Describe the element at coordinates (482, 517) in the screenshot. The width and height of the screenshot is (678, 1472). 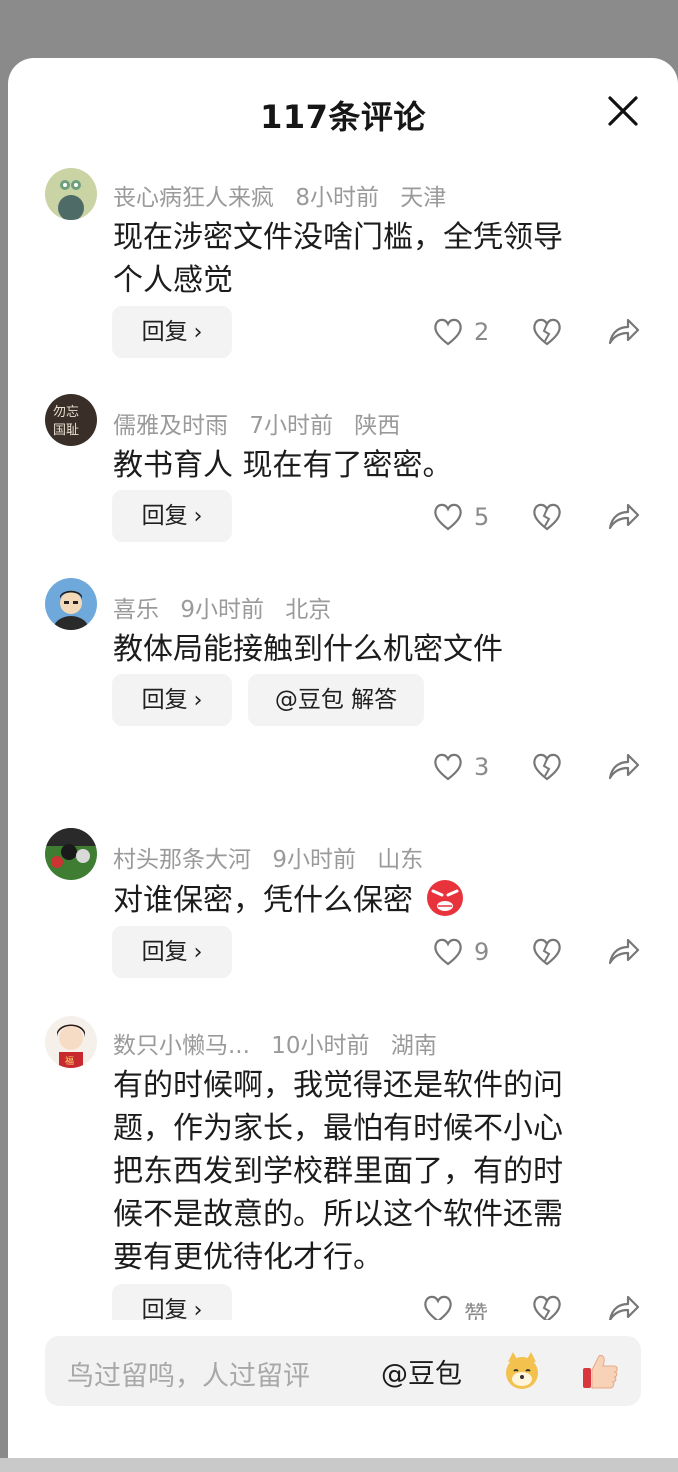
I see `like-count: 5` at that location.